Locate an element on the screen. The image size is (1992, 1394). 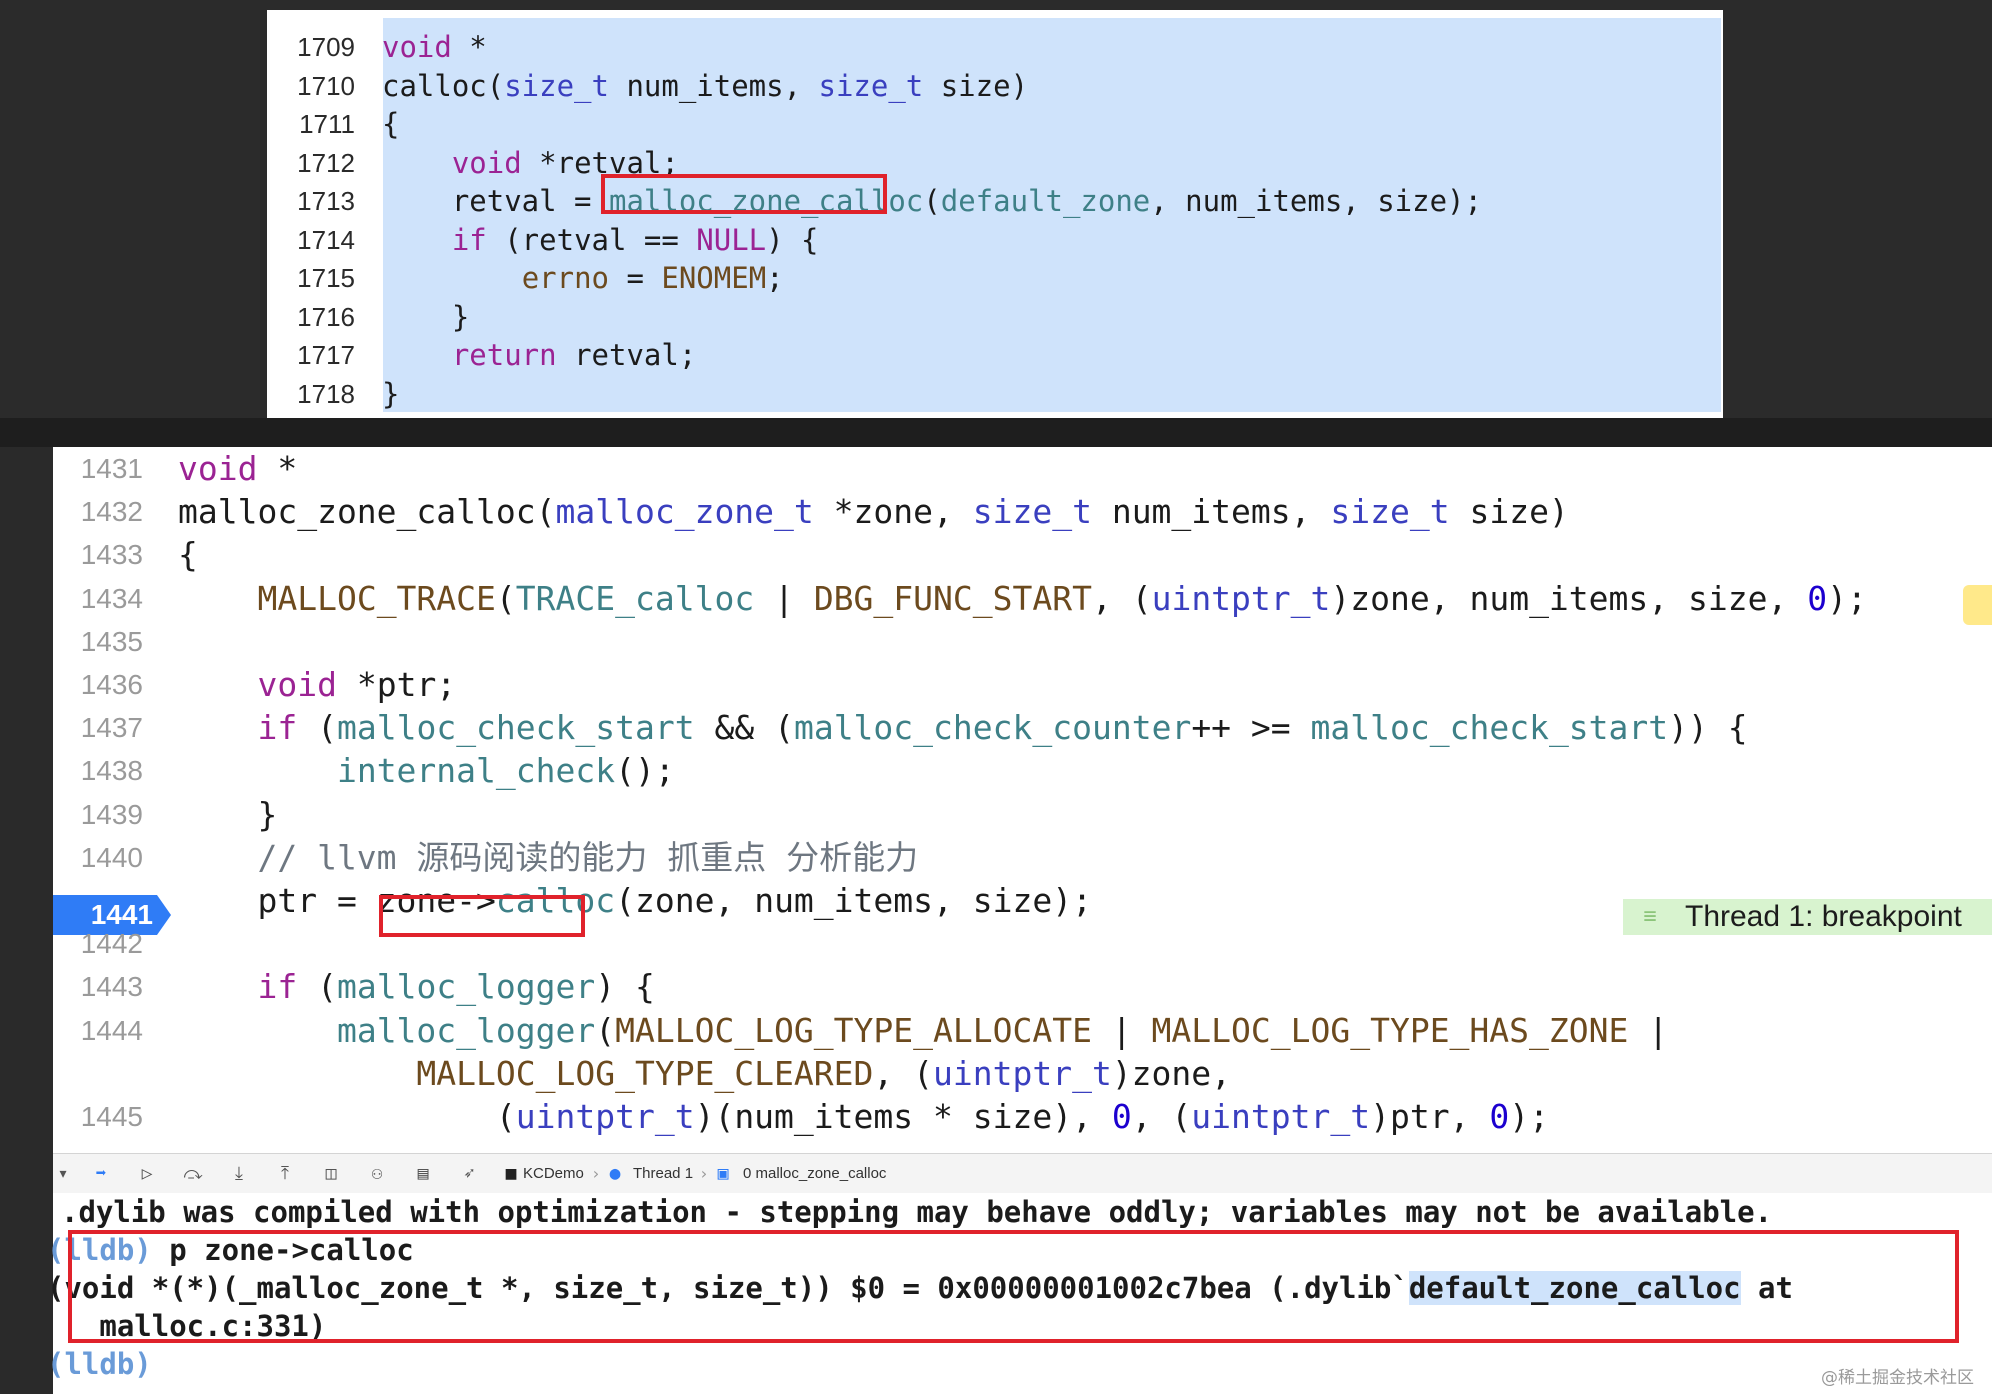
thread-breakpoint-banner: ≡ Thread 1: breakpoint is located at coordinates (1807, 917).